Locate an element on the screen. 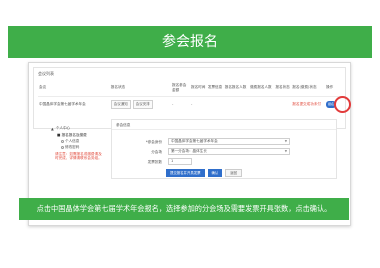 The image size is (380, 268). state-cell is located at coordinates (282, 104).